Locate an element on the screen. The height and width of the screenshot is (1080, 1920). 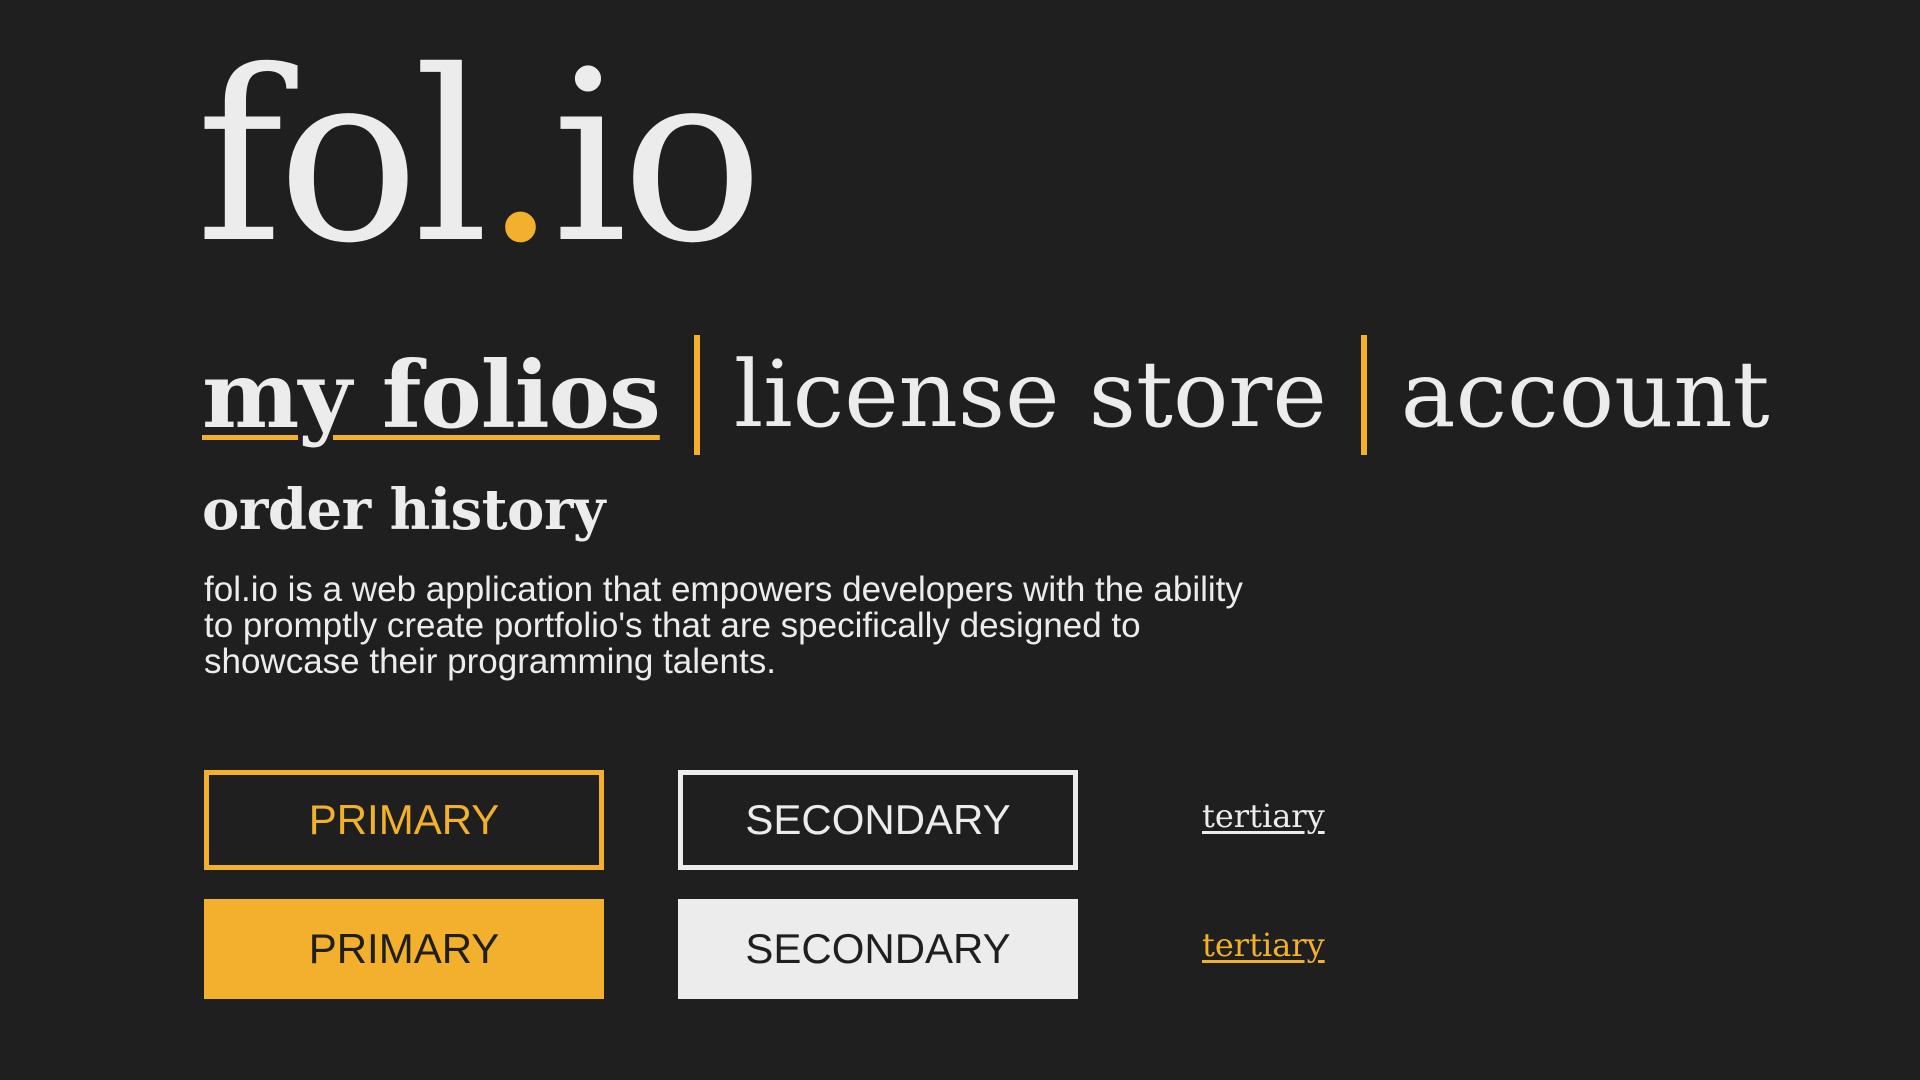
secondary-outline-button: SECONDARY is located at coordinates (878, 820).